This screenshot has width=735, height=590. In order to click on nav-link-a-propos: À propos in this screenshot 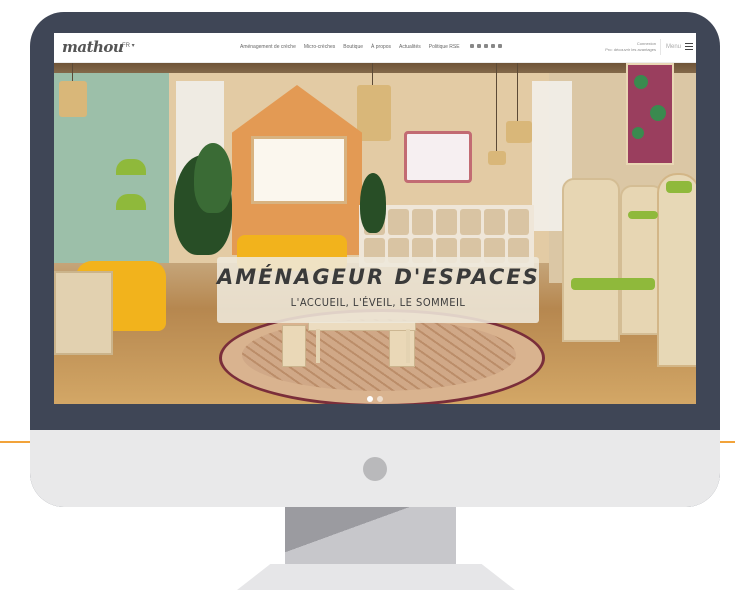, I will do `click(381, 47)`.